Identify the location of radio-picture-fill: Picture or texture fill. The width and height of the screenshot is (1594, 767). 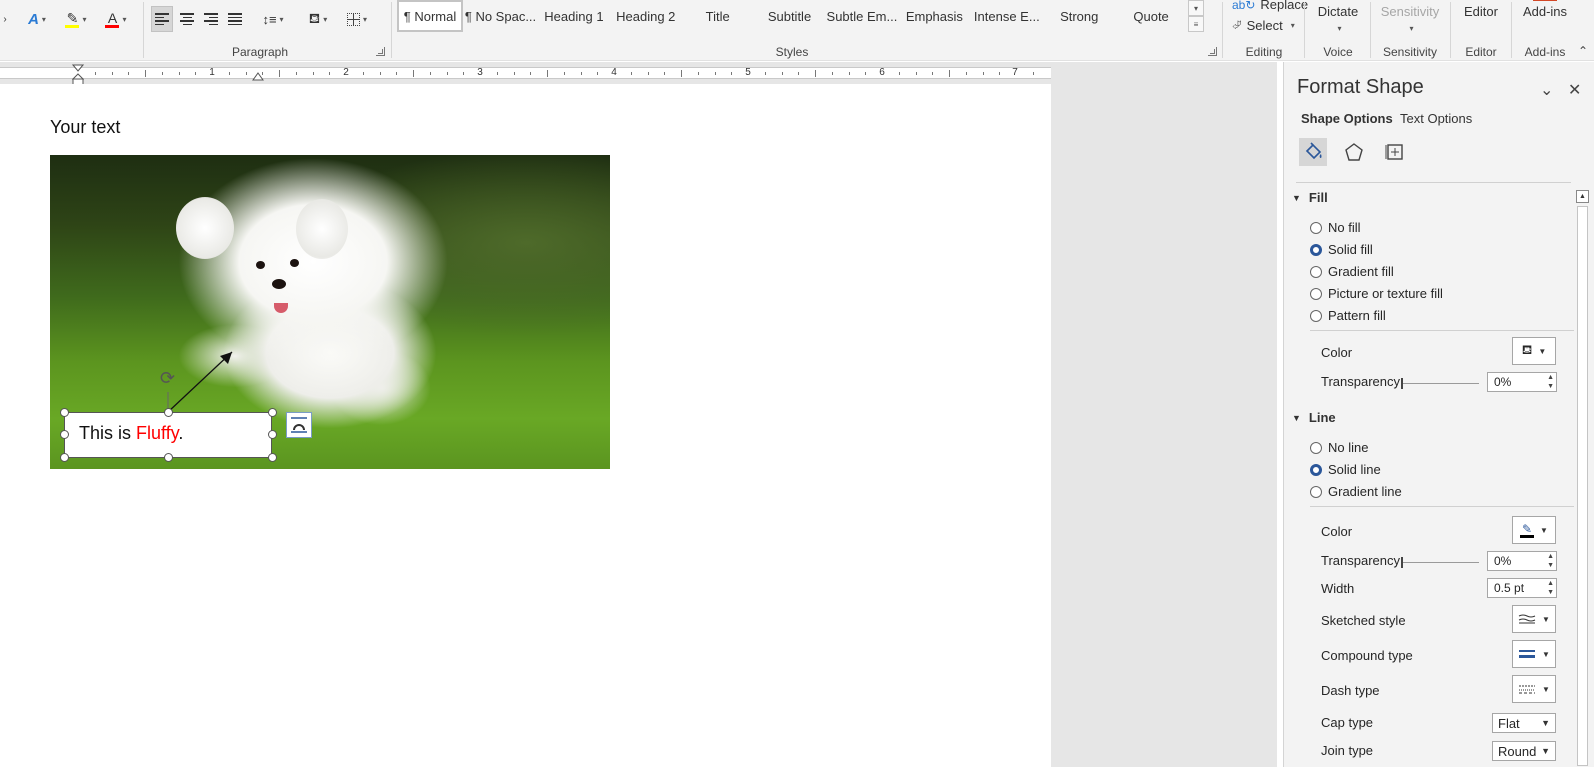
(1376, 293).